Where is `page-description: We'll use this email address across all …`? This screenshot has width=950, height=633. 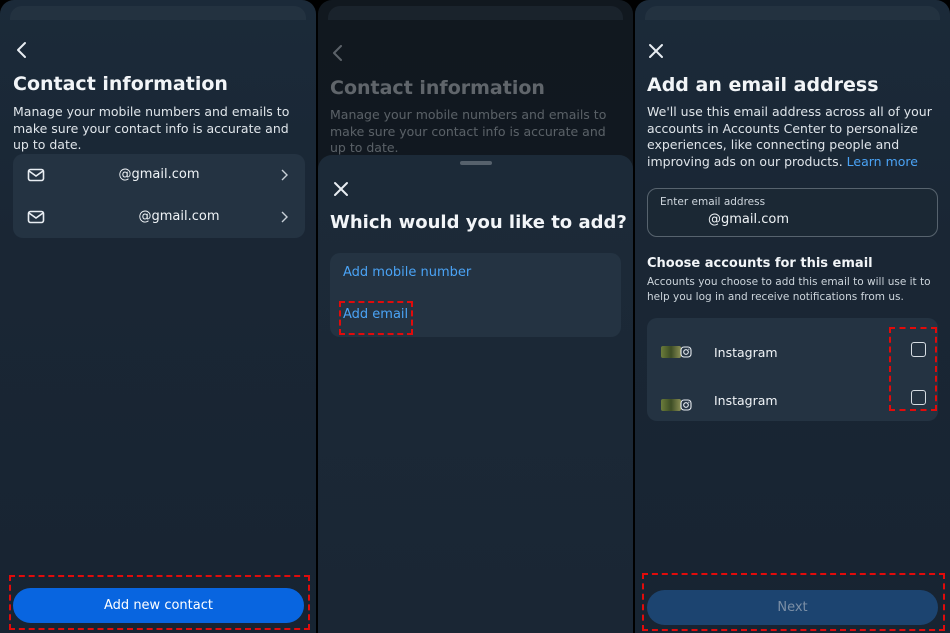
page-description: We'll use this email address across all … is located at coordinates (795, 137).